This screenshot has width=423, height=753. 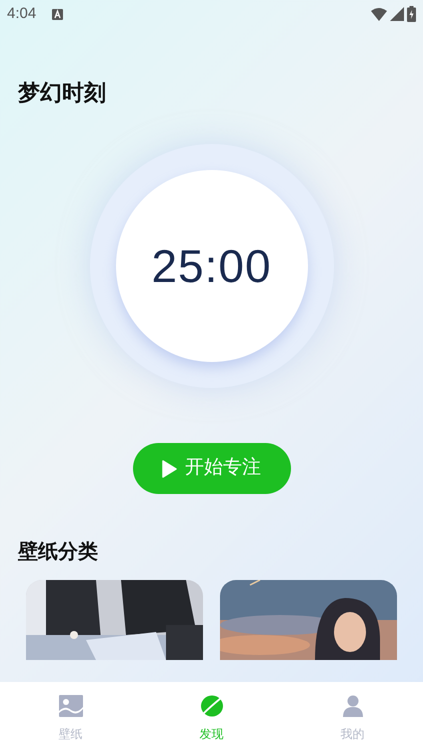 I want to click on wifi-icon, so click(x=379, y=14).